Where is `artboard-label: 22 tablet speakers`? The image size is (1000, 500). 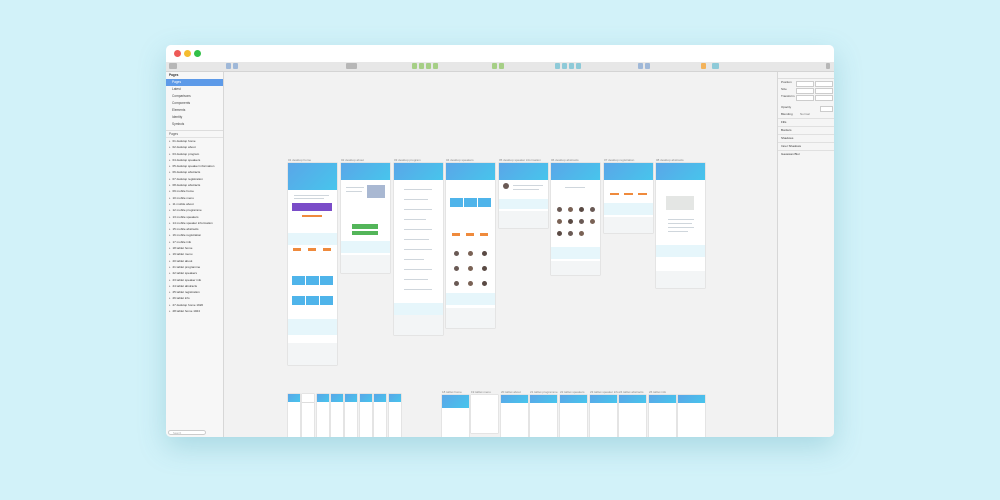 artboard-label: 22 tablet speakers is located at coordinates (572, 392).